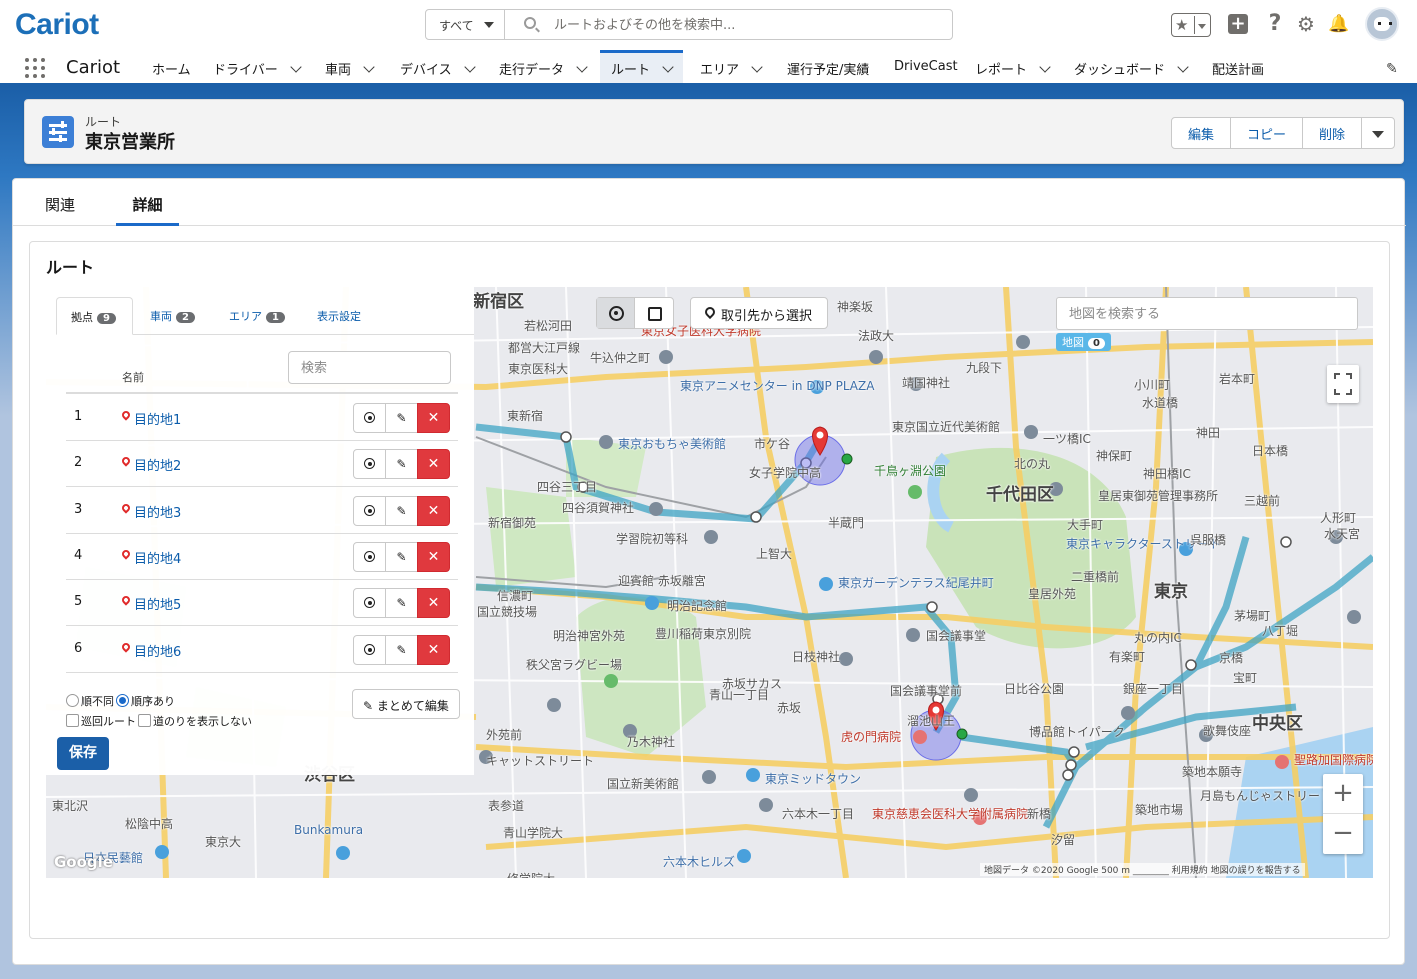  Describe the element at coordinates (339, 316) in the screenshot. I see `panel-tab-display-settings: 表示設定` at that location.